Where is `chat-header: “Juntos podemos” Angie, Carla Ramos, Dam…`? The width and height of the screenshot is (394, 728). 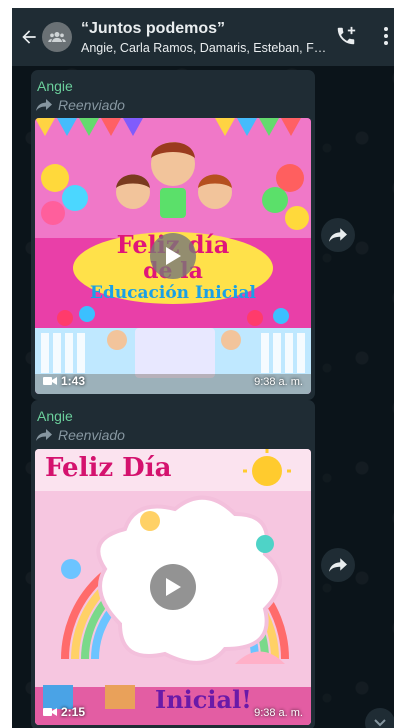 chat-header: “Juntos podemos” Angie, Carla Ramos, Dam… is located at coordinates (203, 37).